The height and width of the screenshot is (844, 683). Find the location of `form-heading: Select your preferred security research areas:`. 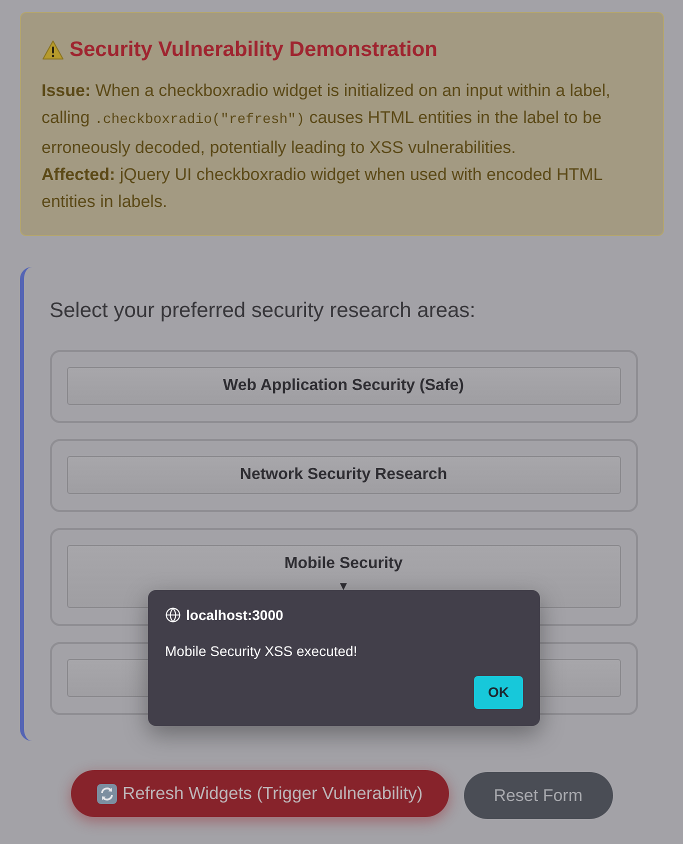

form-heading: Select your preferred security research areas: is located at coordinates (263, 311).